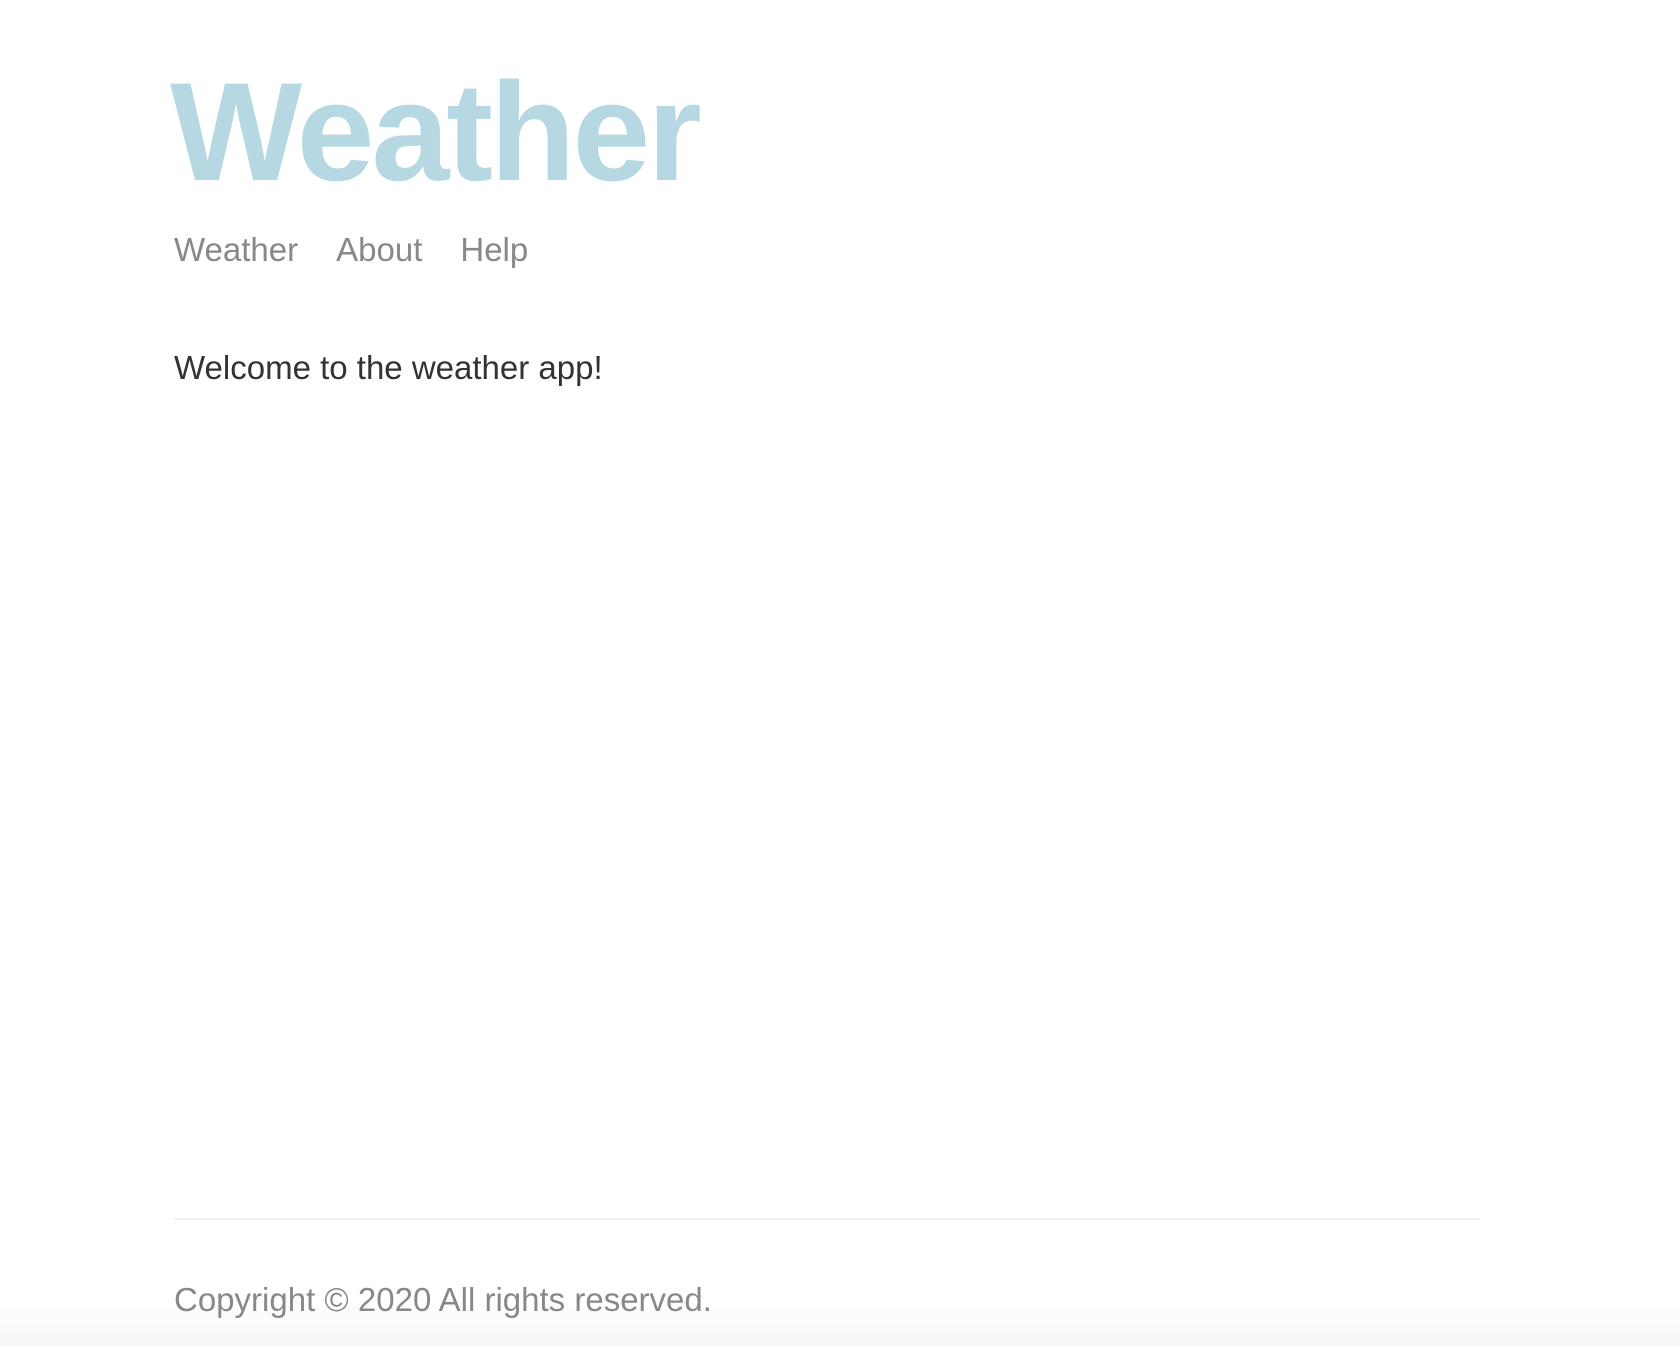  I want to click on nav-link-help: Help, so click(494, 250).